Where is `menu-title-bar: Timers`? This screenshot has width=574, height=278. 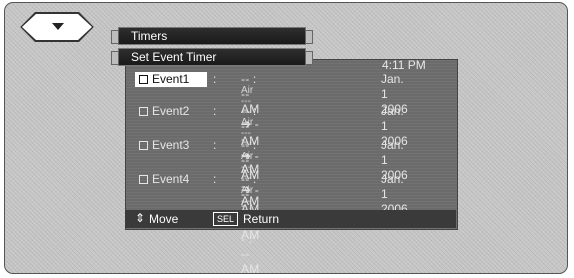
menu-title-bar: Timers is located at coordinates (212, 36).